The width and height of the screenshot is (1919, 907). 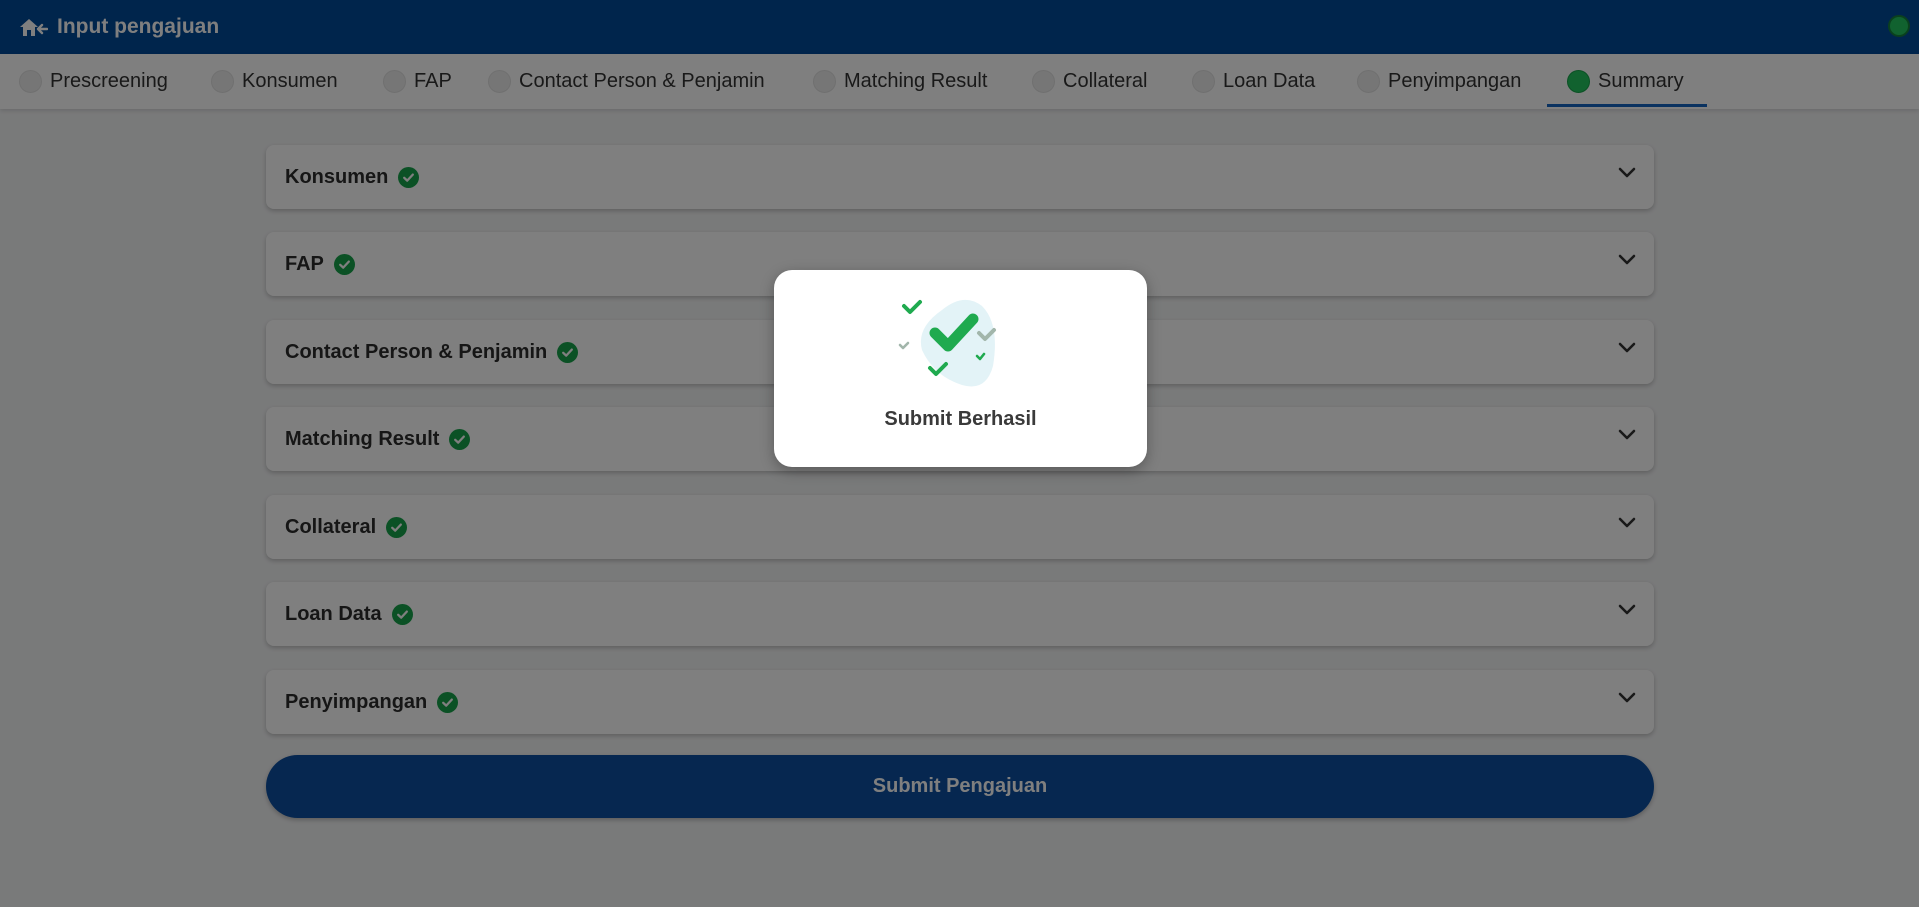 What do you see at coordinates (960, 419) in the screenshot?
I see `success-message: Submit Berhasil` at bounding box center [960, 419].